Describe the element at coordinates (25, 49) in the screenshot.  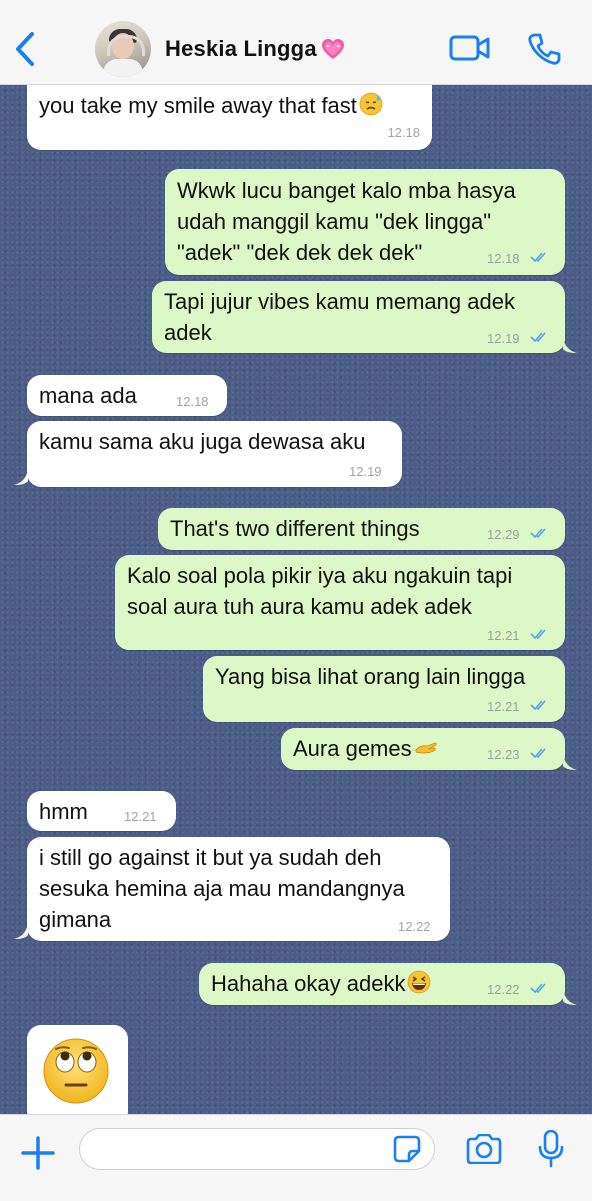
I see `chevron-left-icon` at that location.